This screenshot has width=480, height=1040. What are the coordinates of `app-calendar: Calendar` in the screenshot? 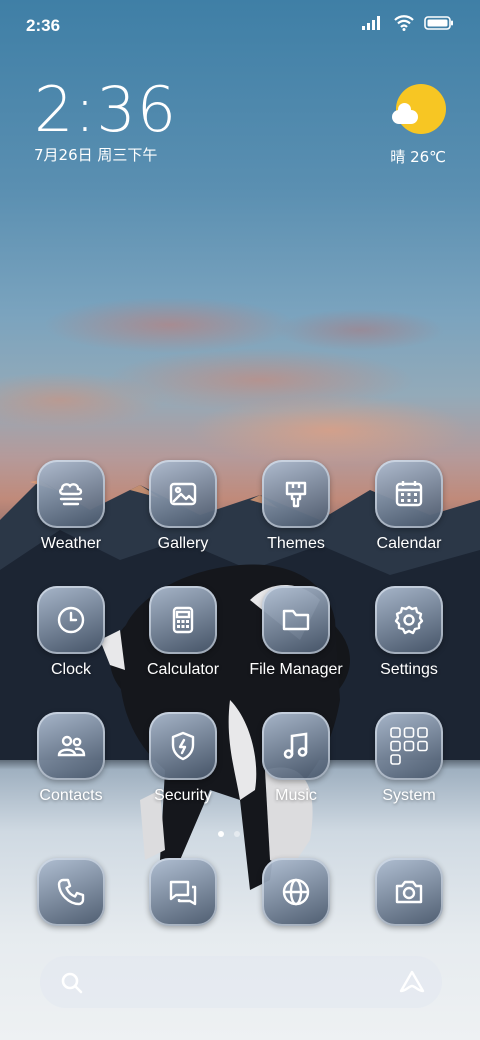 It's located at (409, 506).